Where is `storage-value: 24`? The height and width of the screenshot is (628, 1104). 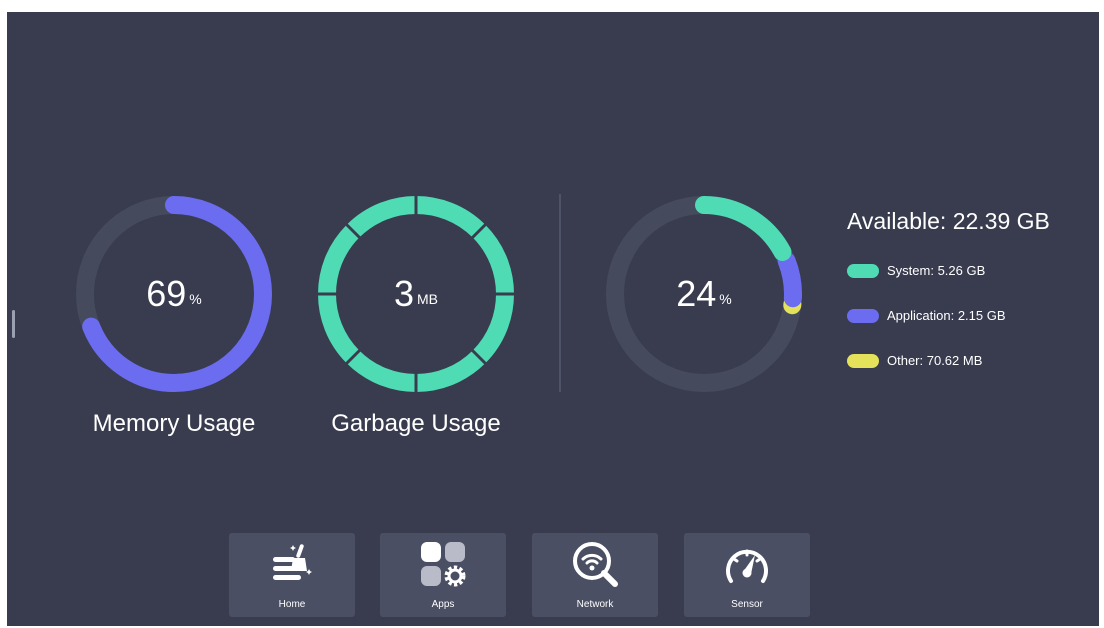 storage-value: 24 is located at coordinates (696, 293).